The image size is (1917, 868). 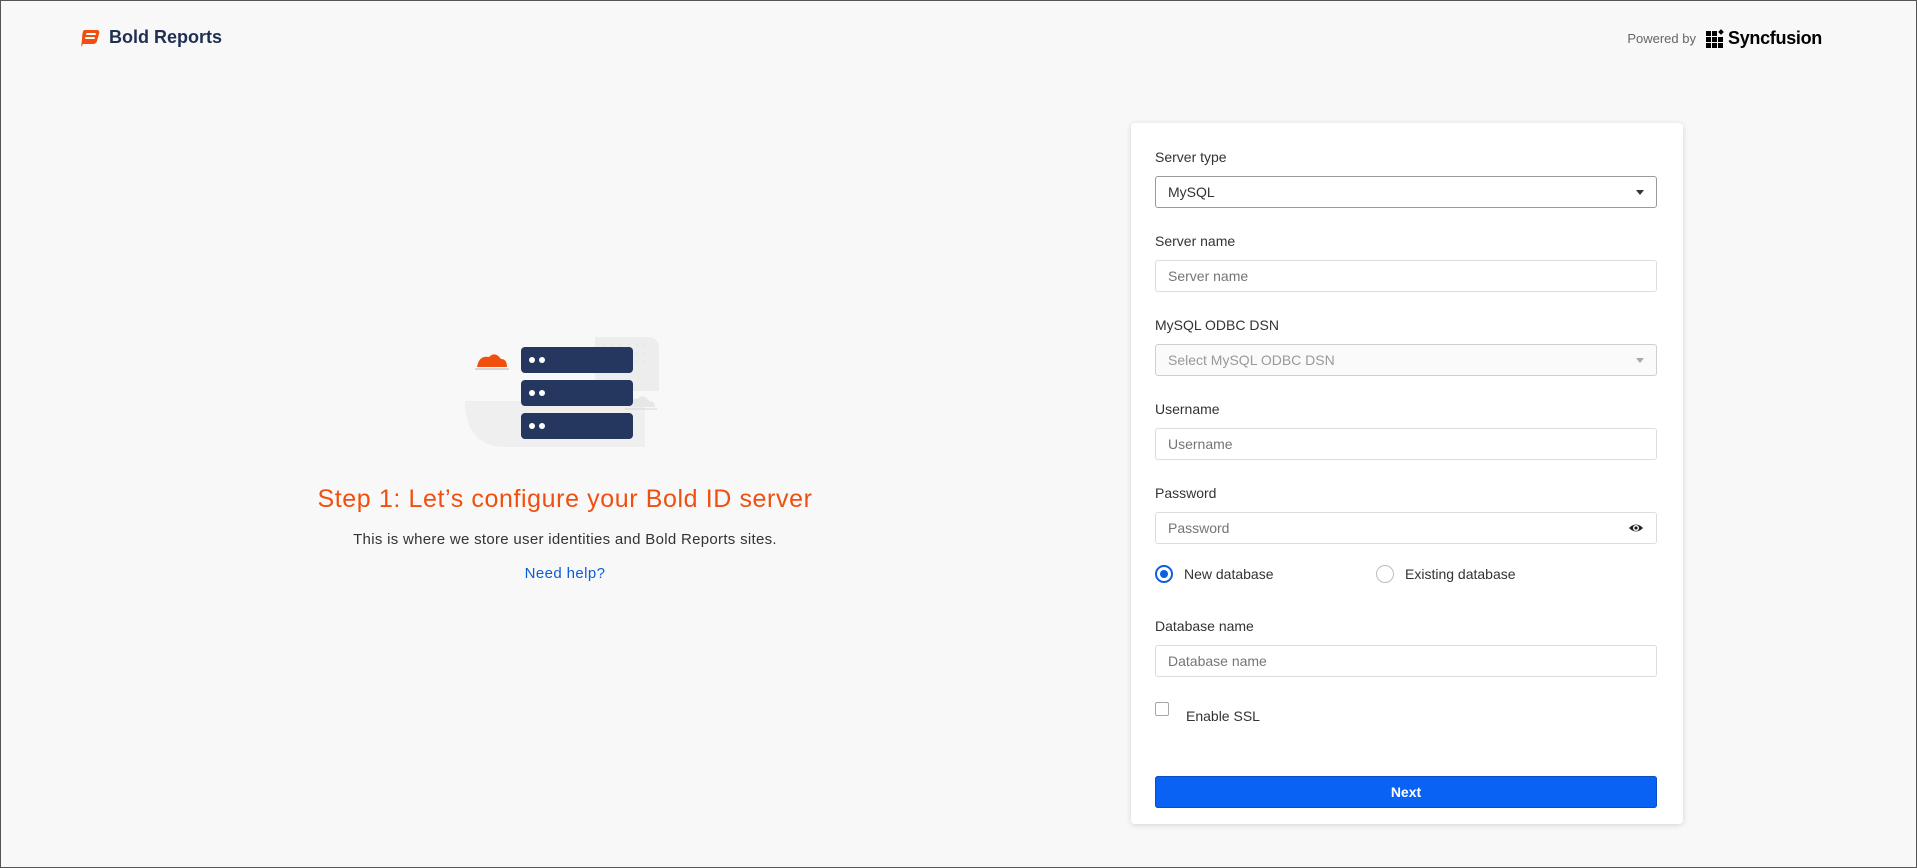 I want to click on odbc-dsn-placeholder: Select MySQL ODBC DSN, so click(x=1251, y=360).